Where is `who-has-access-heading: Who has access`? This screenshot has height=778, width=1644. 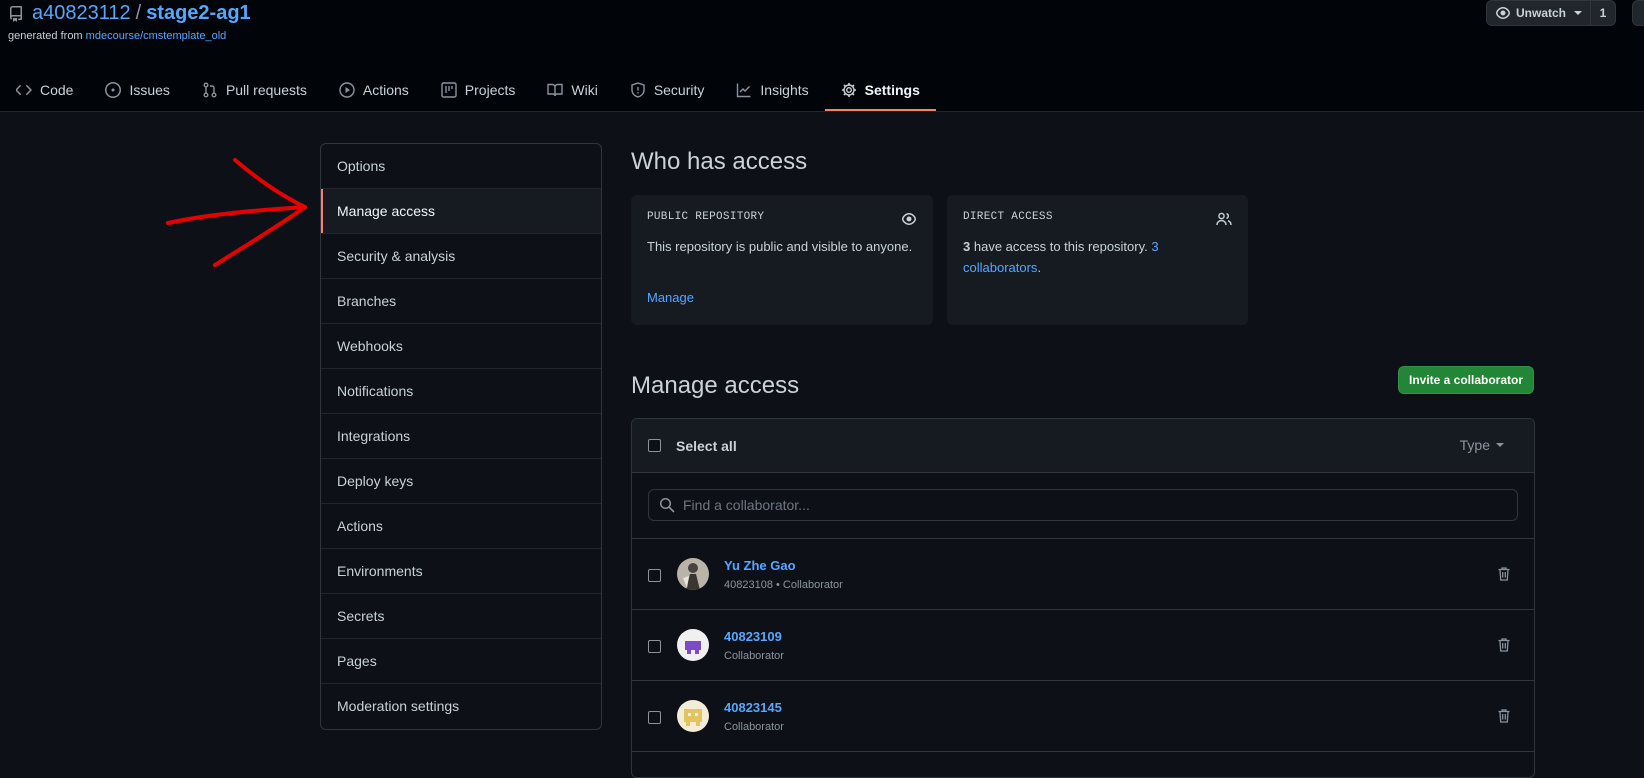 who-has-access-heading: Who has access is located at coordinates (719, 161).